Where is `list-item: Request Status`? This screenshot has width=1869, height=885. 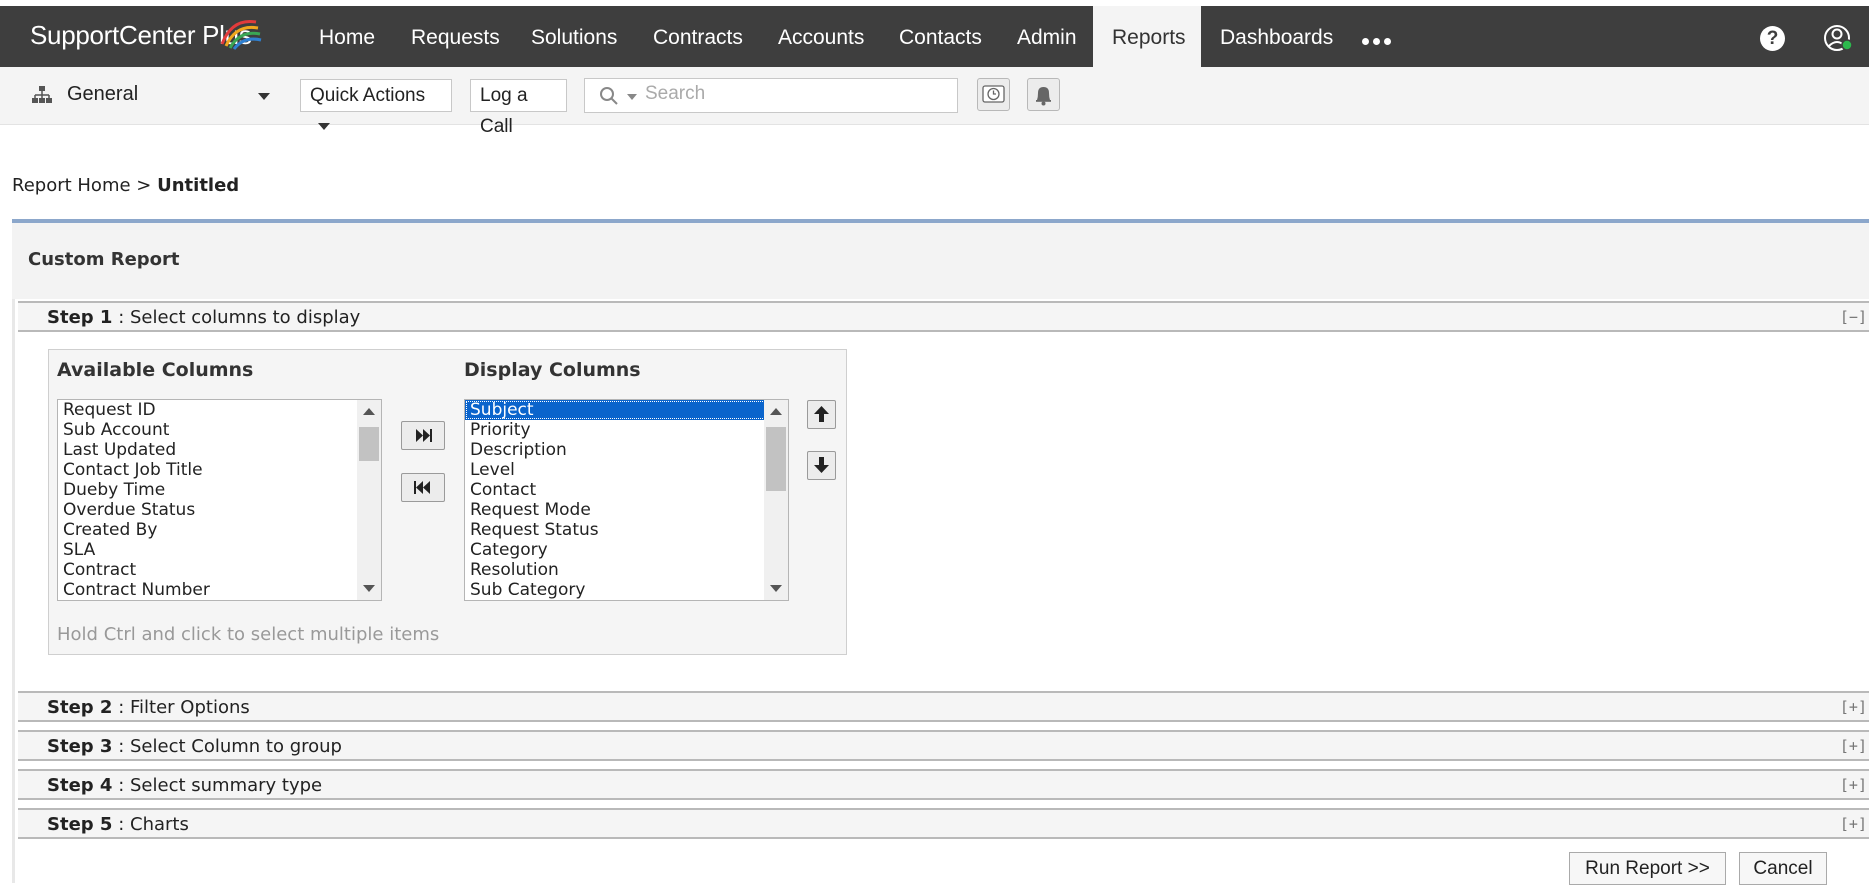 list-item: Request Status is located at coordinates (626, 530).